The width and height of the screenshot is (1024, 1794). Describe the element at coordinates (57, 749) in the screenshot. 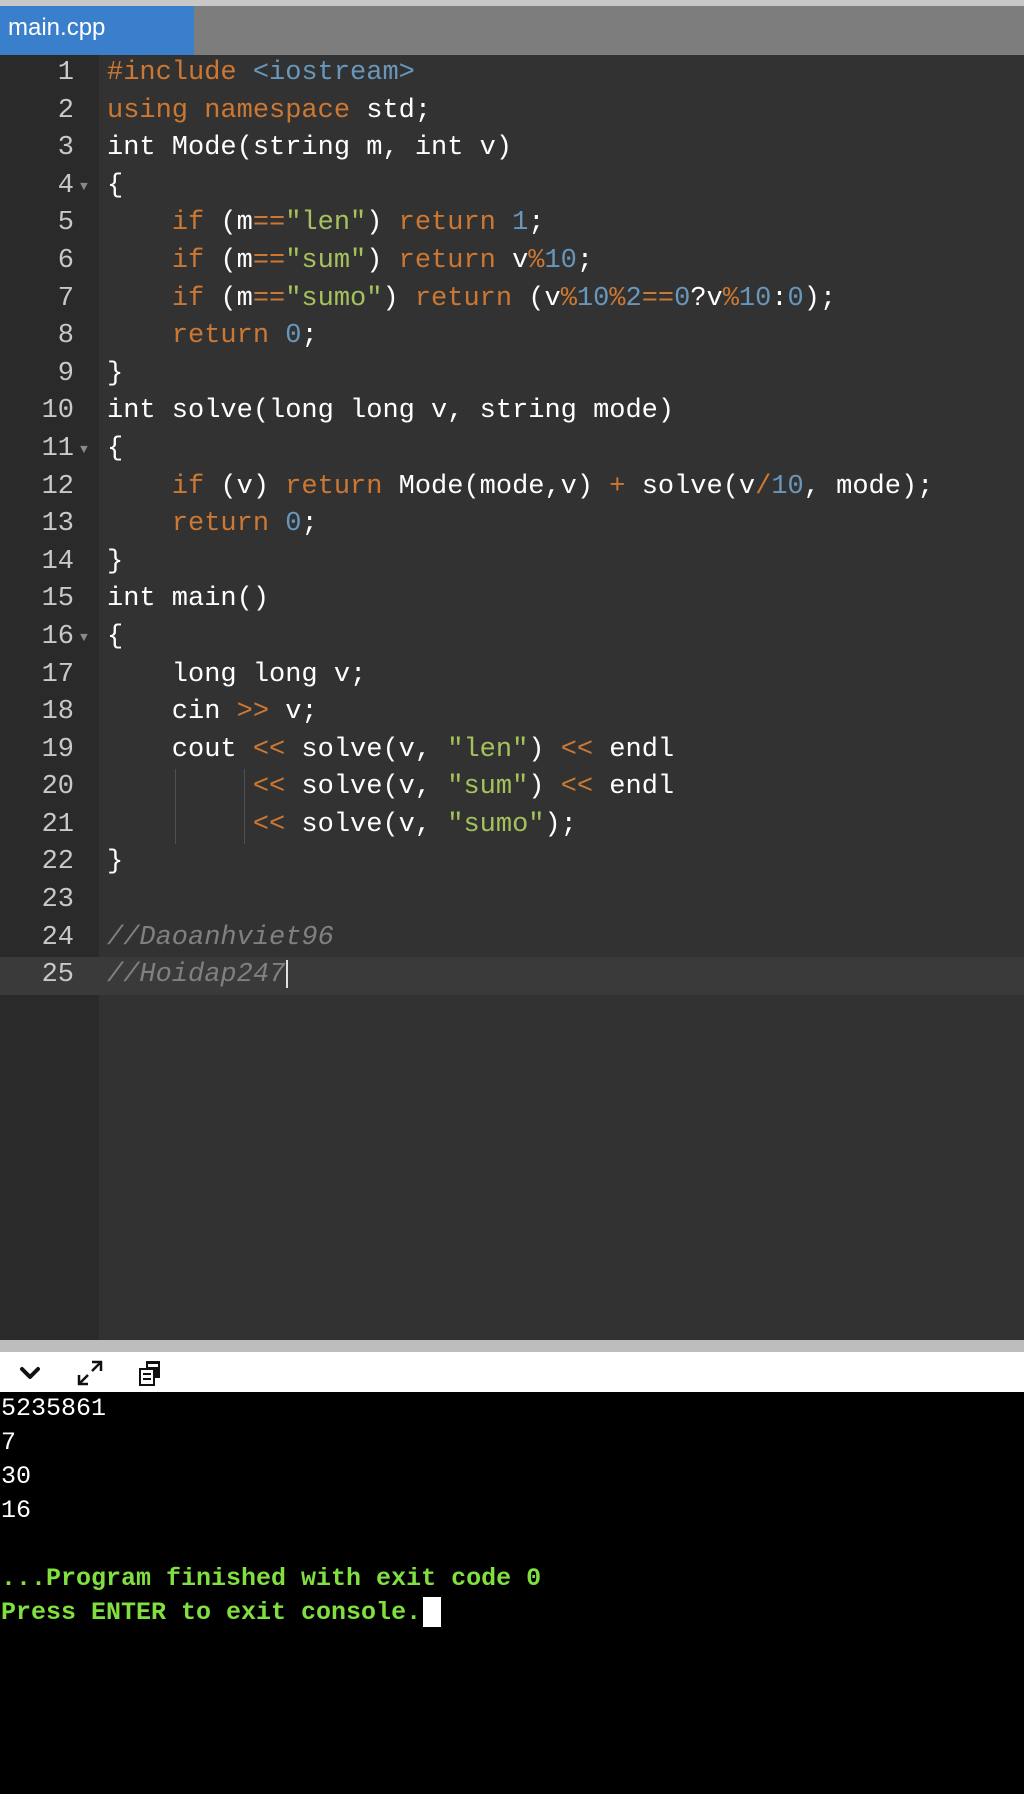

I see `line-number: 19` at that location.